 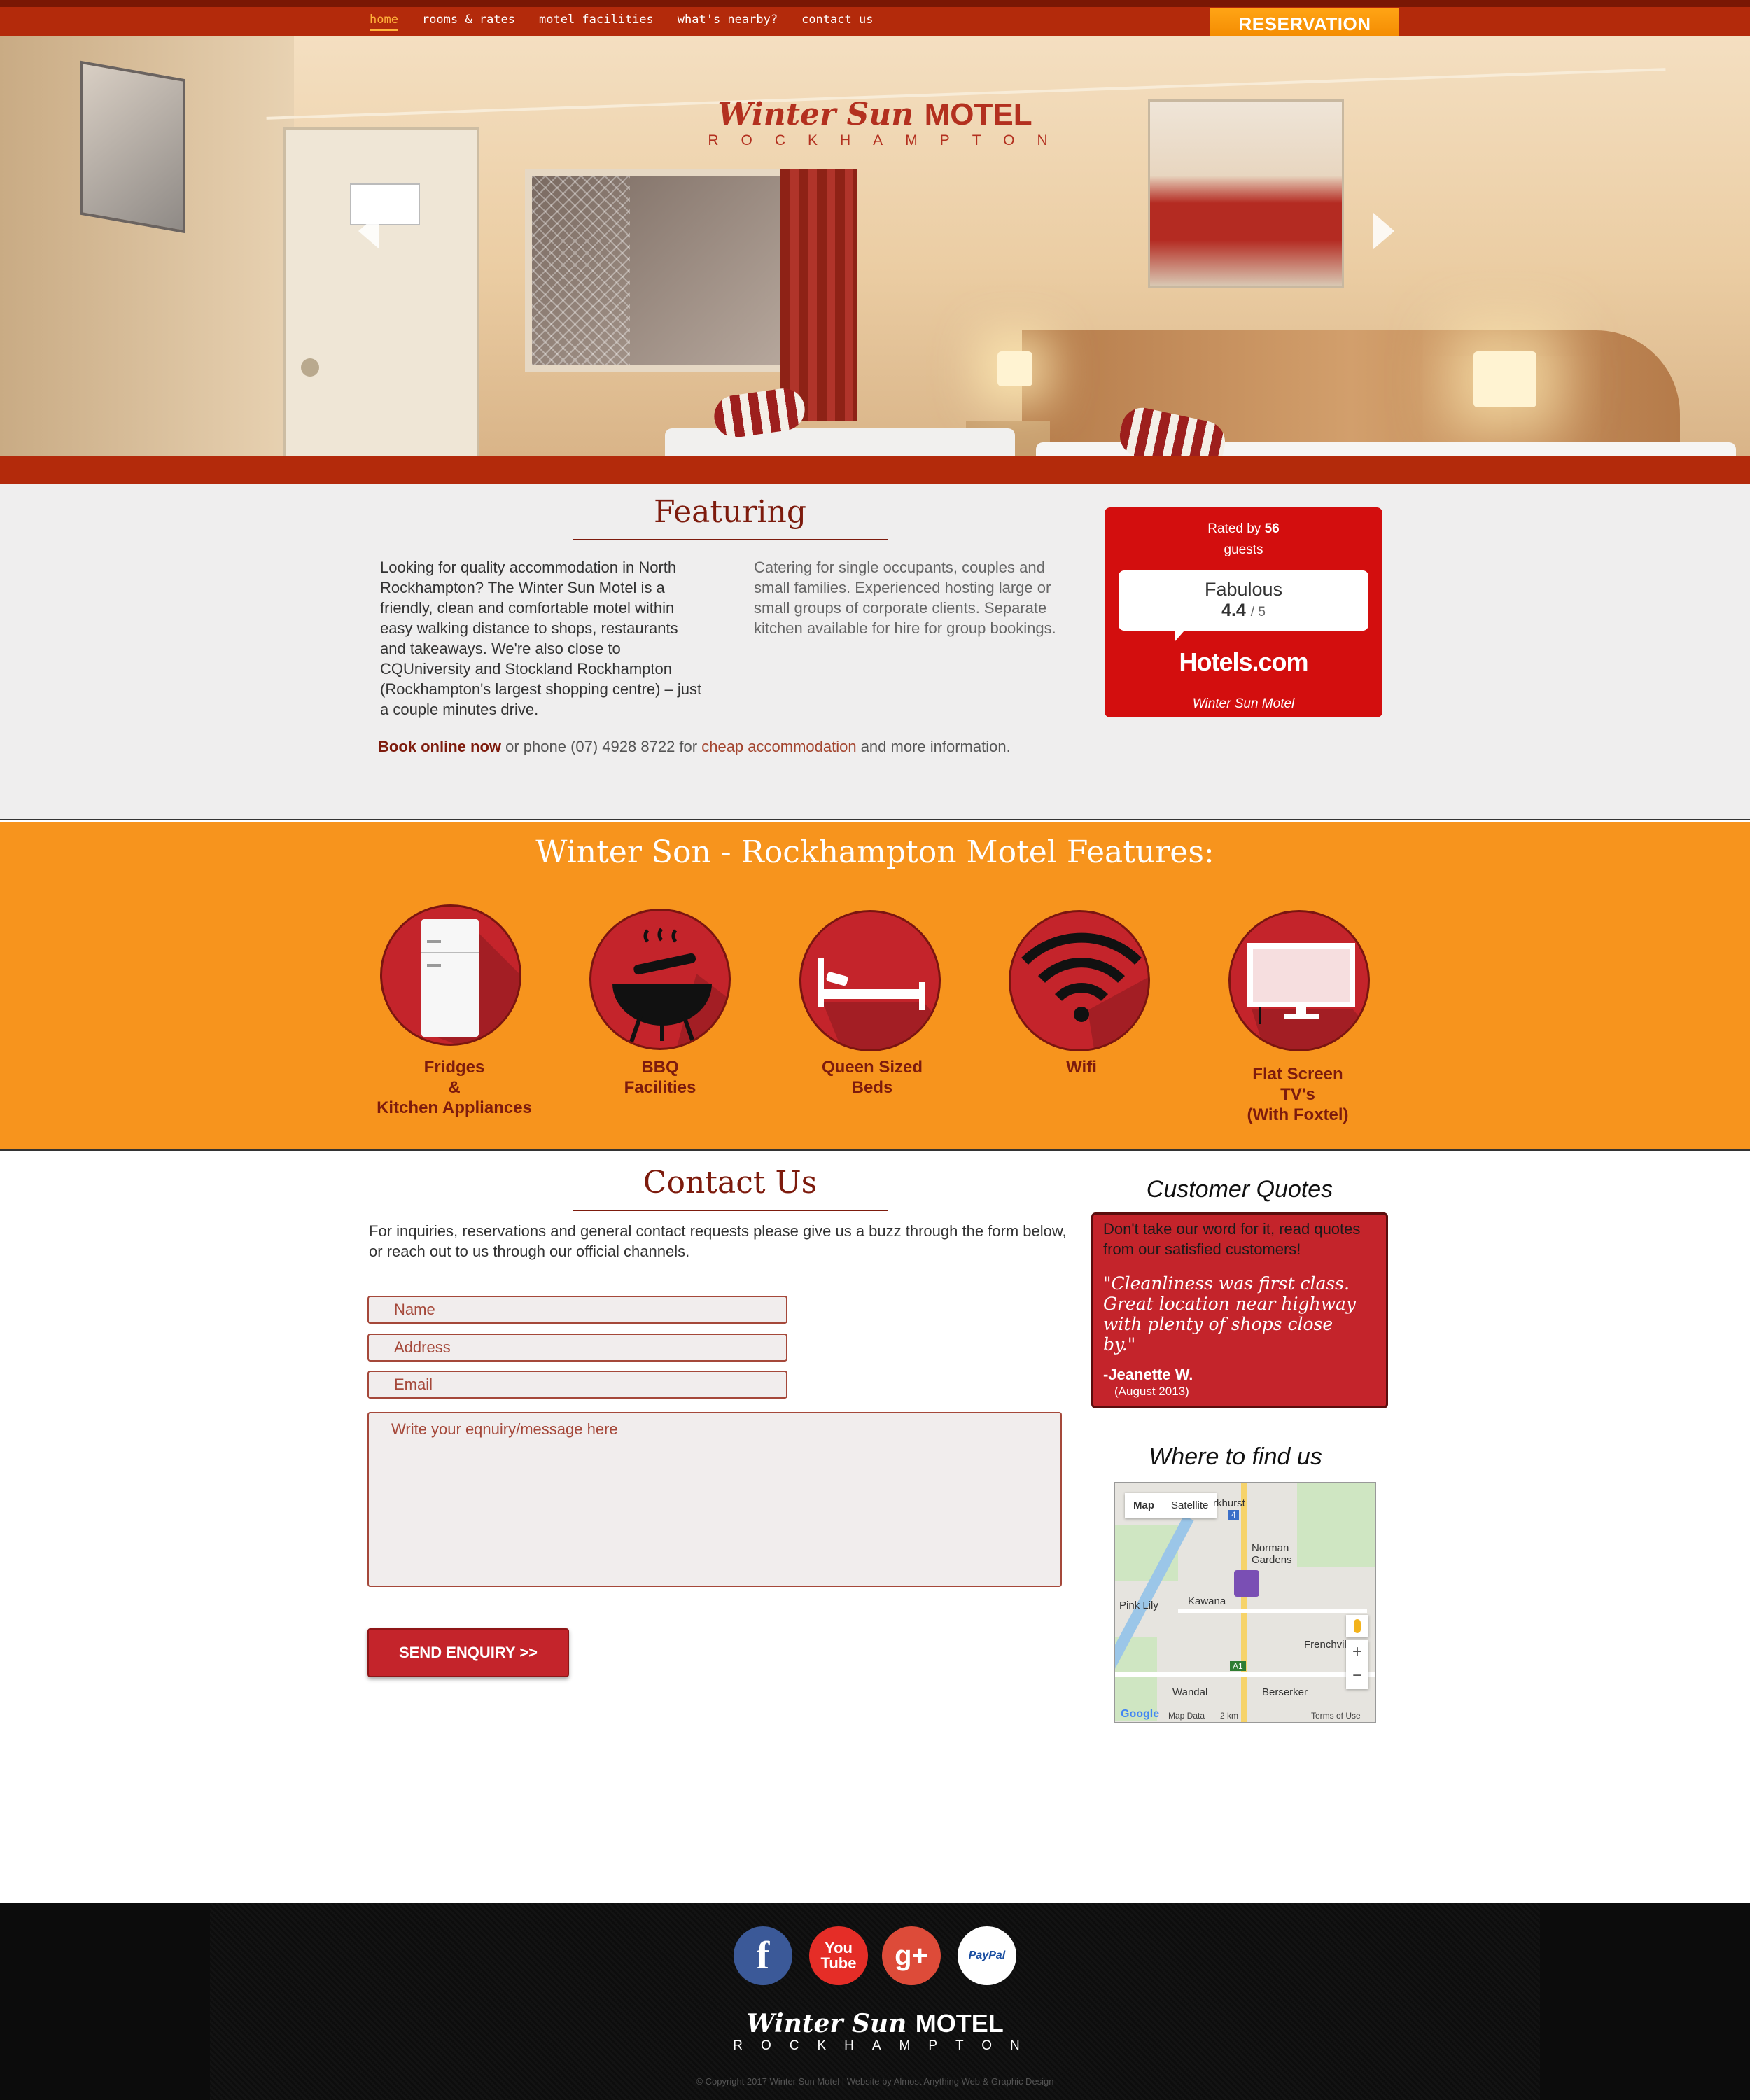 What do you see at coordinates (468, 22) in the screenshot?
I see `nav-rooms-rates: rooms & rates` at bounding box center [468, 22].